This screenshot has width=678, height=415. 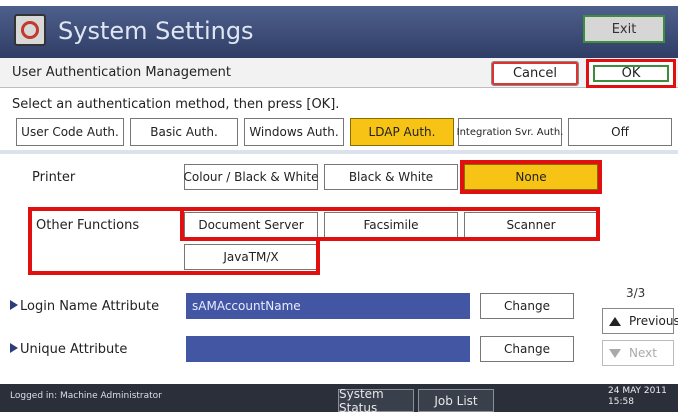 What do you see at coordinates (637, 397) in the screenshot?
I see `date-time: 24 MAY 2011 15:58` at bounding box center [637, 397].